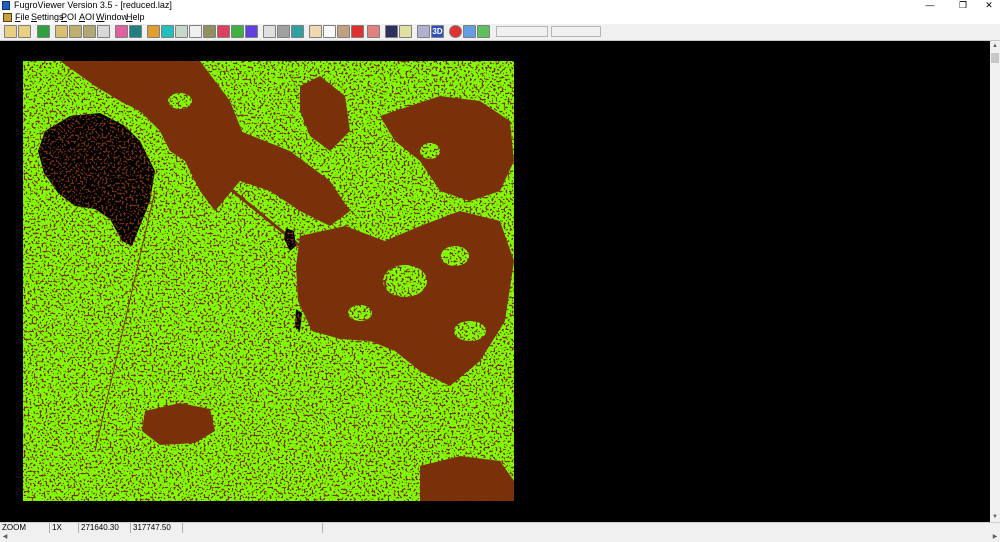 This screenshot has height=542, width=1000. Describe the element at coordinates (157, 528) in the screenshot. I see `status-y-coordinate: 317747.50` at that location.